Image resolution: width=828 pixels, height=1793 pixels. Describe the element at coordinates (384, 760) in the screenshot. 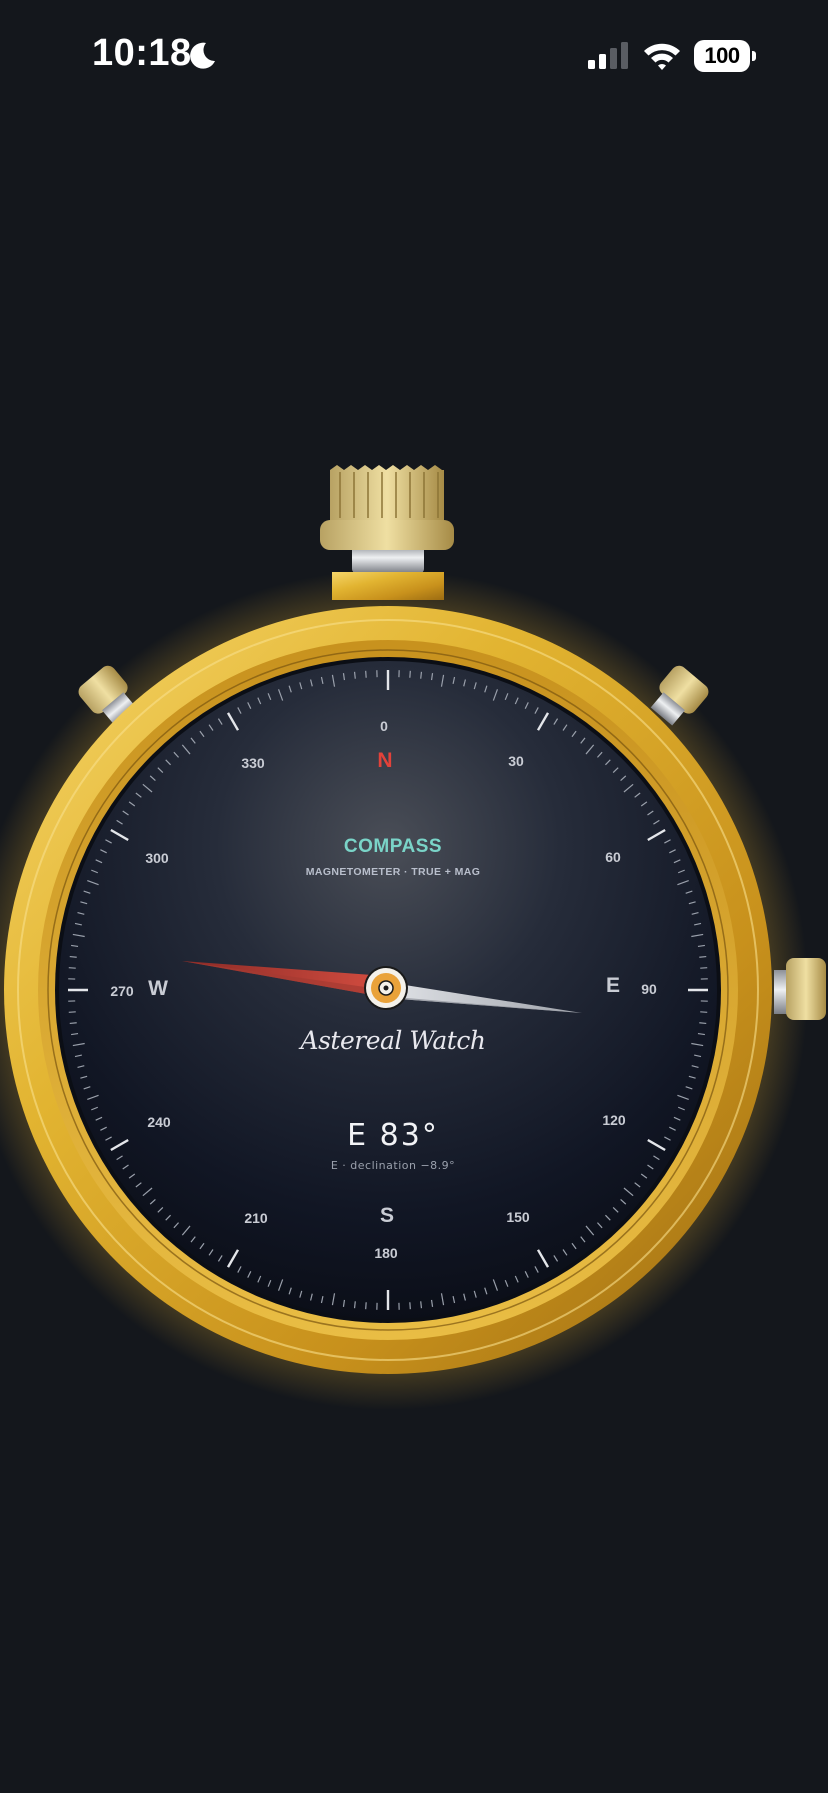

I see `cardinal-north: N` at that location.